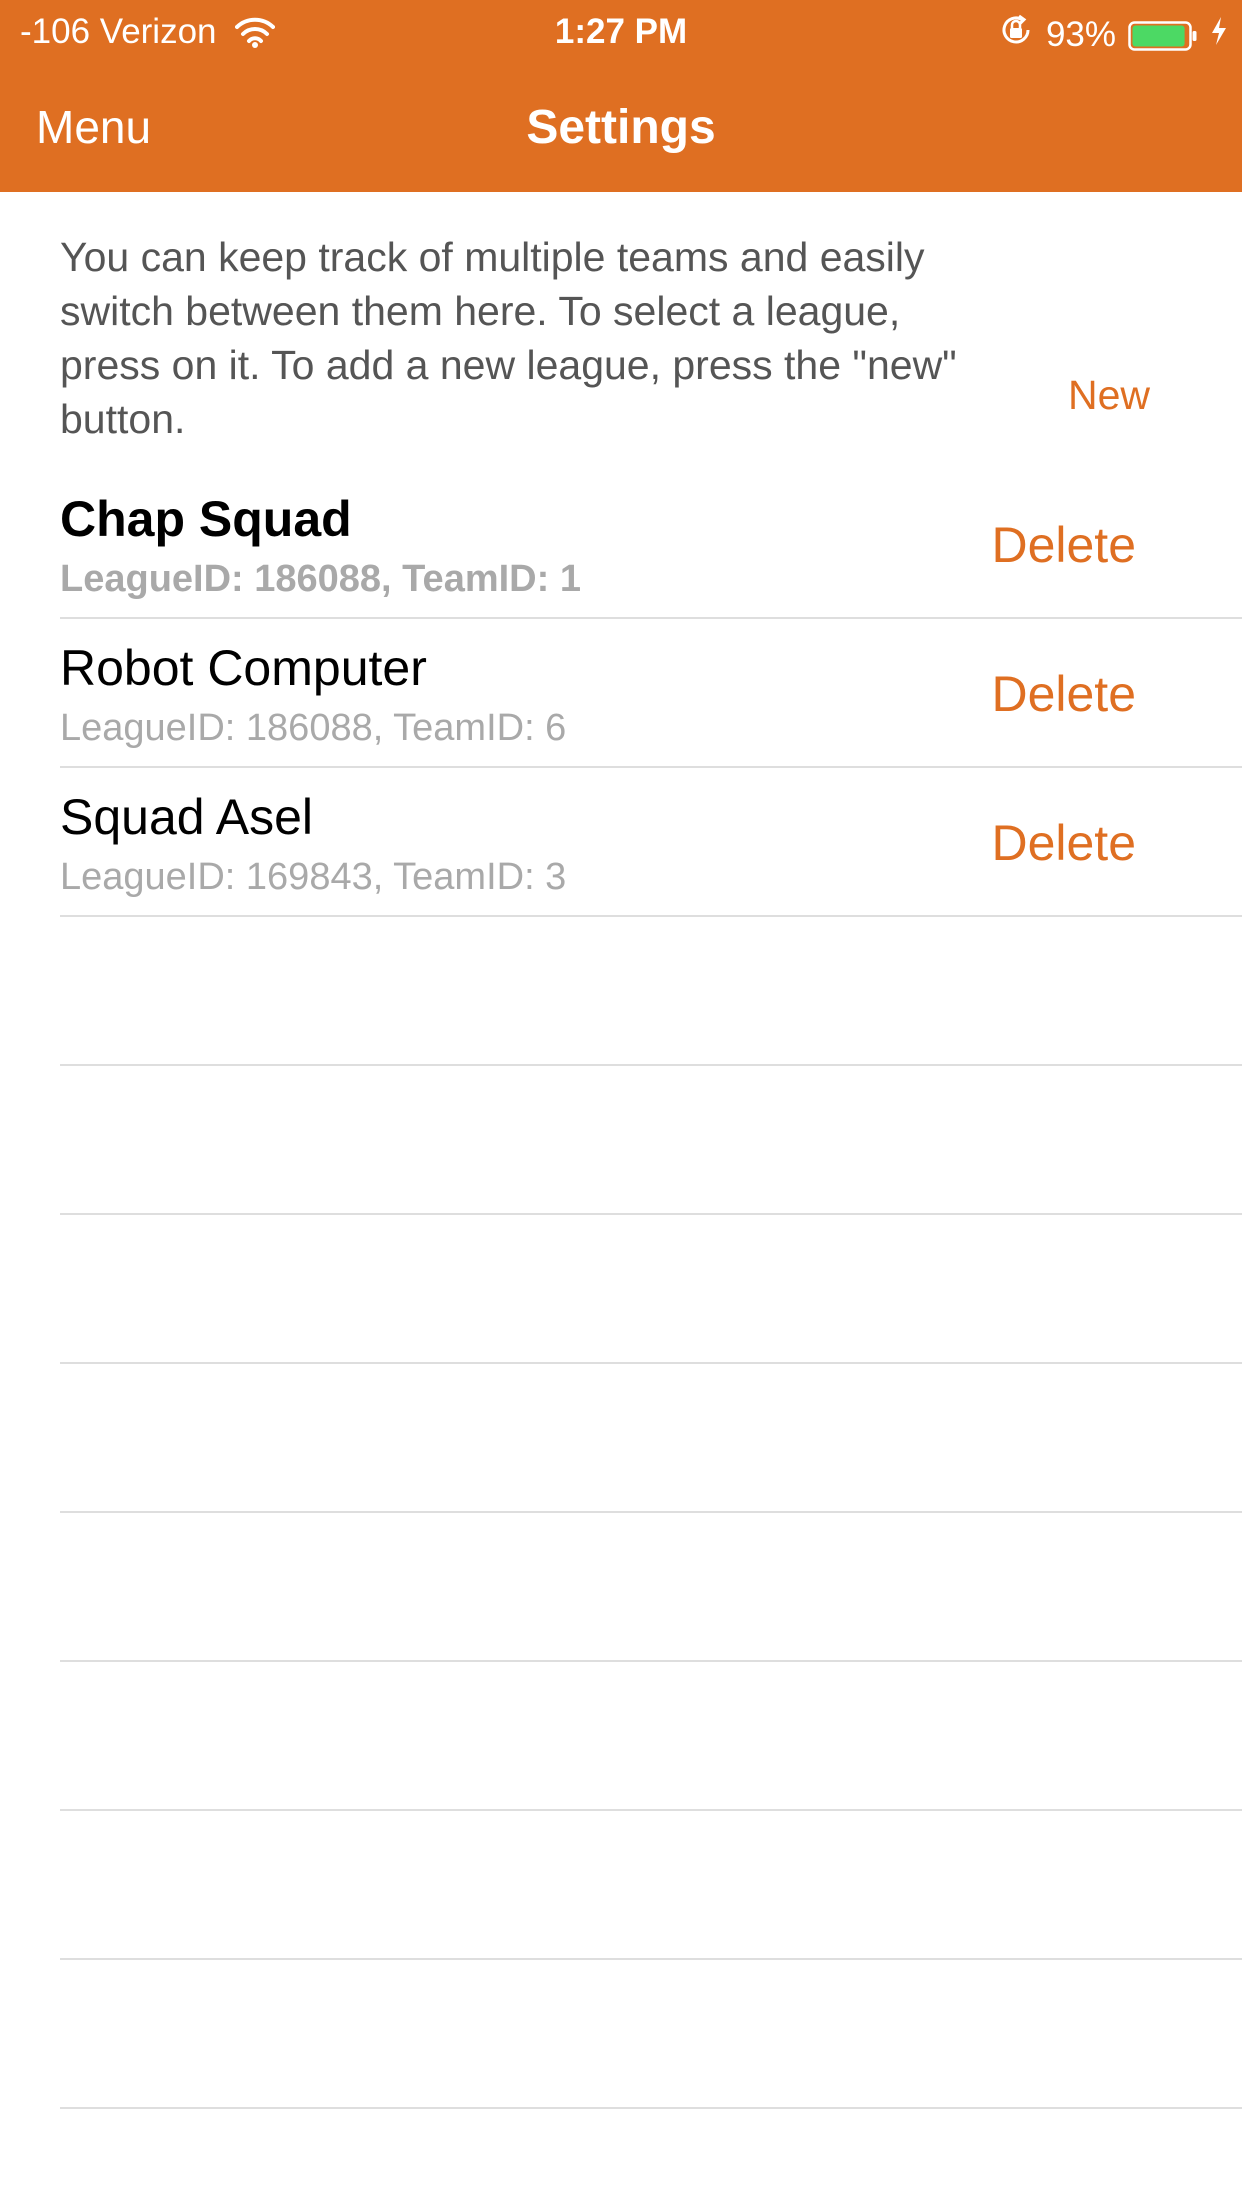  Describe the element at coordinates (313, 728) in the screenshot. I see `team-details: LeagueID: 186088, TeamID: 6` at that location.